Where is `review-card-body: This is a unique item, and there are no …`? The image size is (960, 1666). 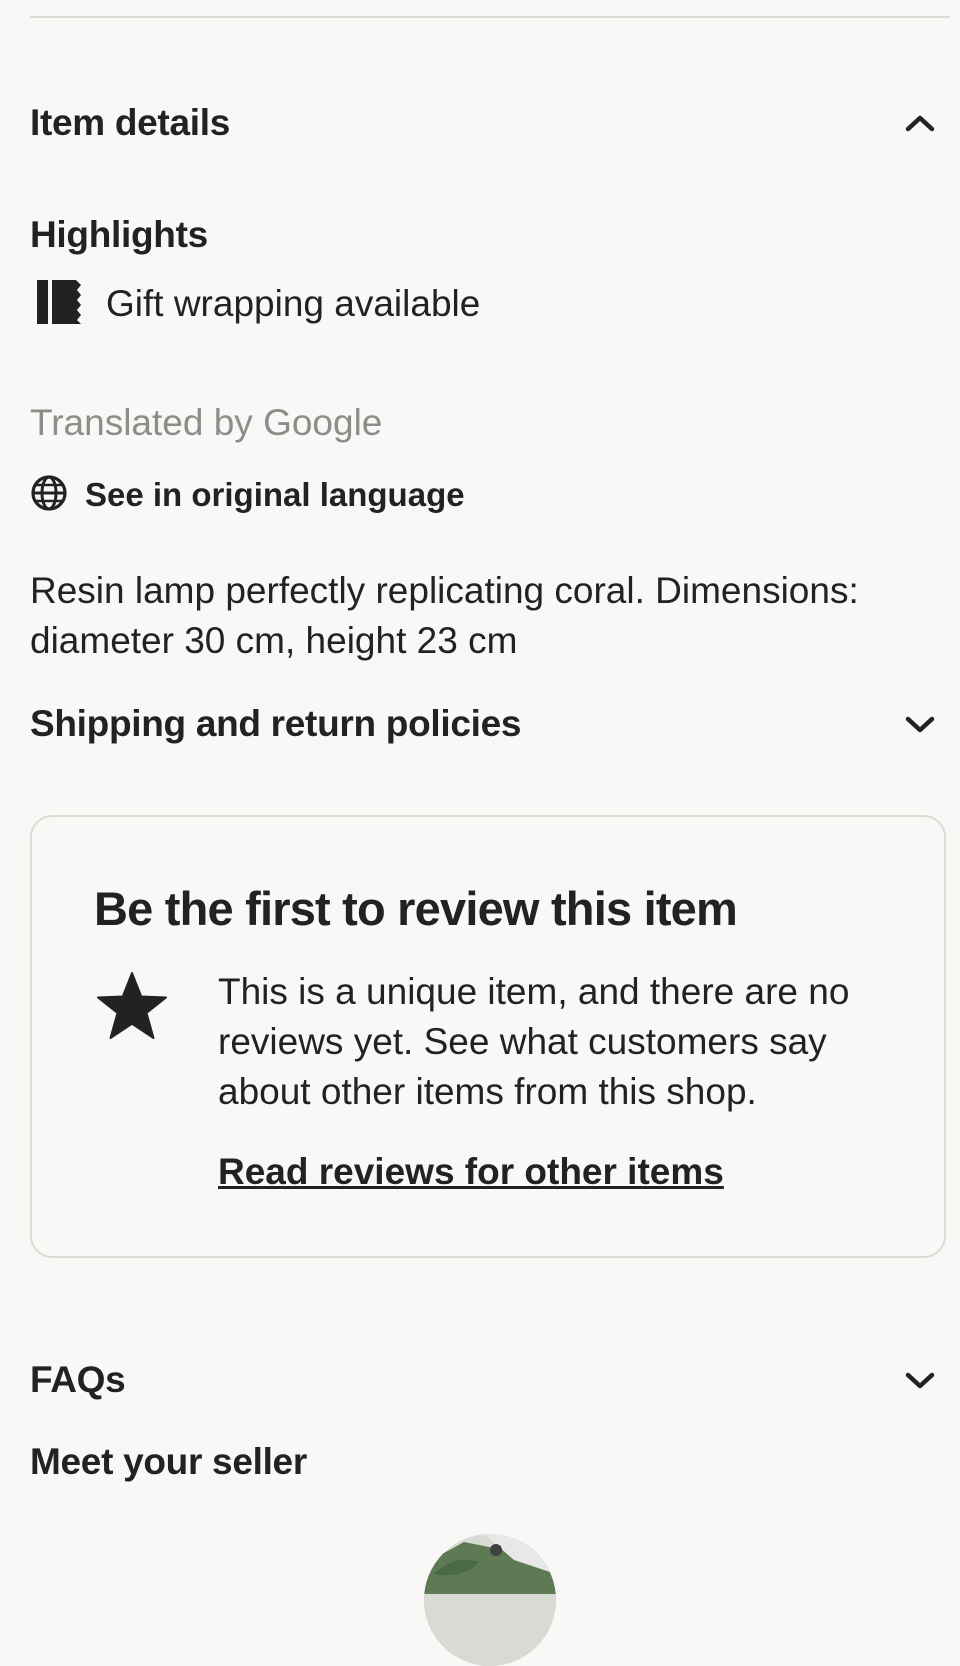 review-card-body: This is a unique item, and there are no … is located at coordinates (534, 1041).